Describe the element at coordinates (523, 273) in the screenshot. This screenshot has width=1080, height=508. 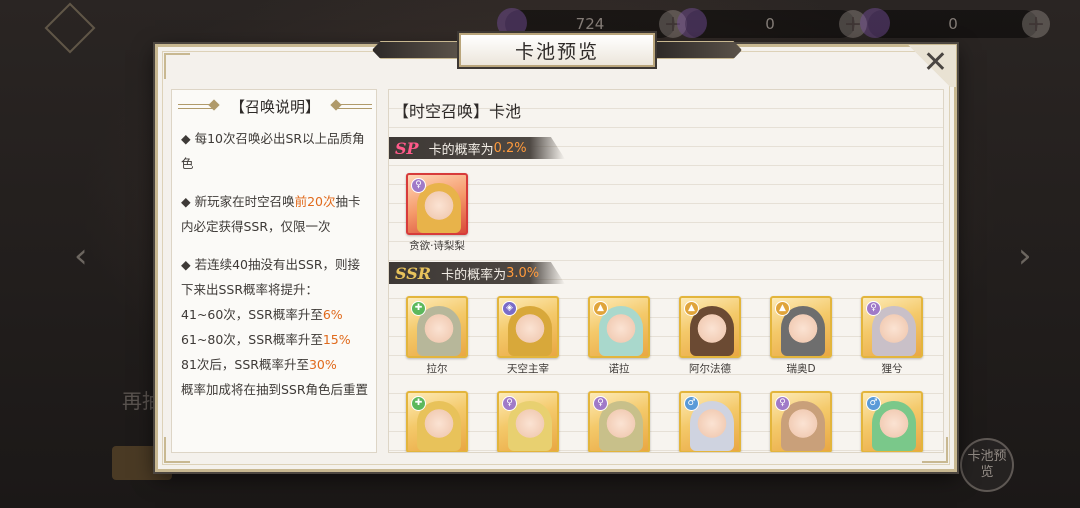
I see `ssr-rate-value: 3.0%` at that location.